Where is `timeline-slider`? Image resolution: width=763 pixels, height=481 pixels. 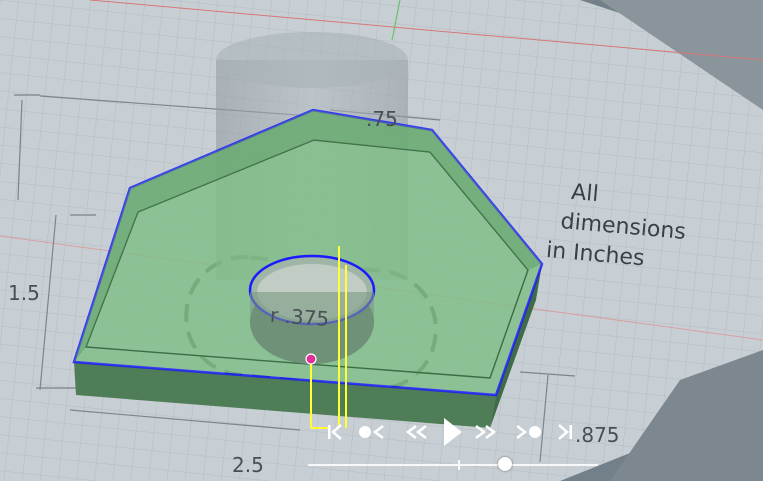 timeline-slider is located at coordinates (453, 464).